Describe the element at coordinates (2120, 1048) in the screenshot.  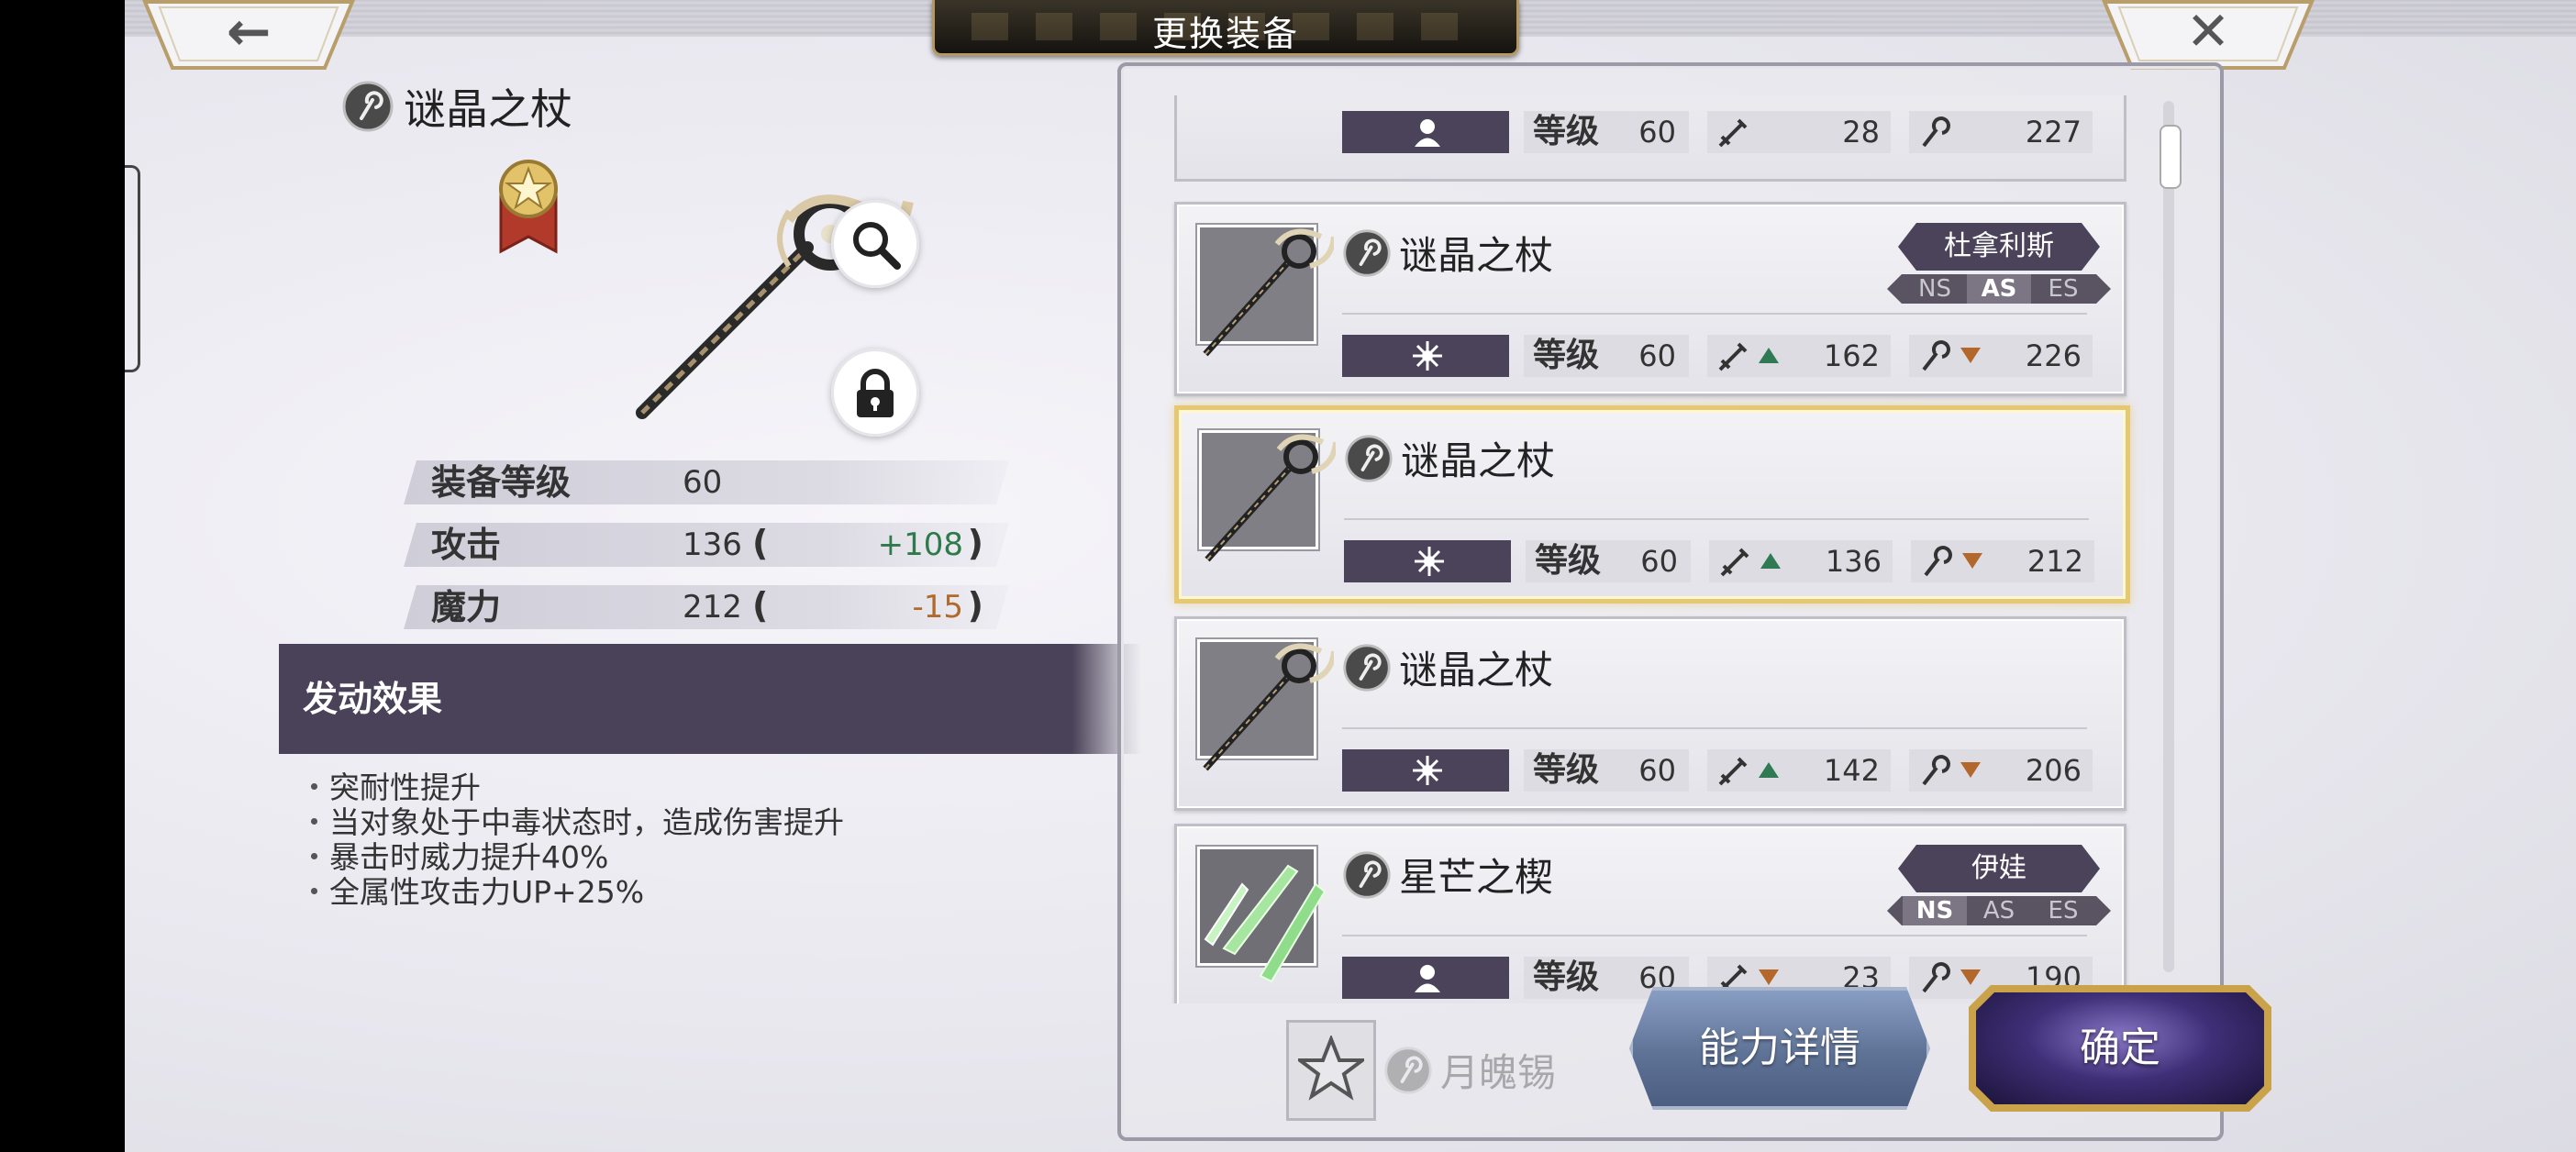
I see `confirm-button: 确定` at that location.